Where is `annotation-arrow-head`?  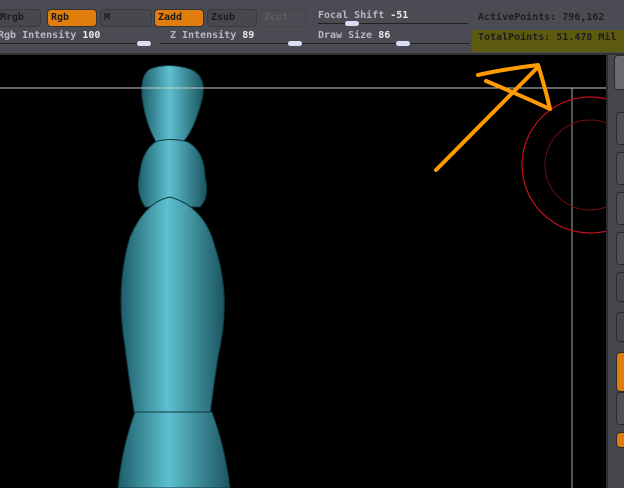 annotation-arrow-head is located at coordinates (514, 87).